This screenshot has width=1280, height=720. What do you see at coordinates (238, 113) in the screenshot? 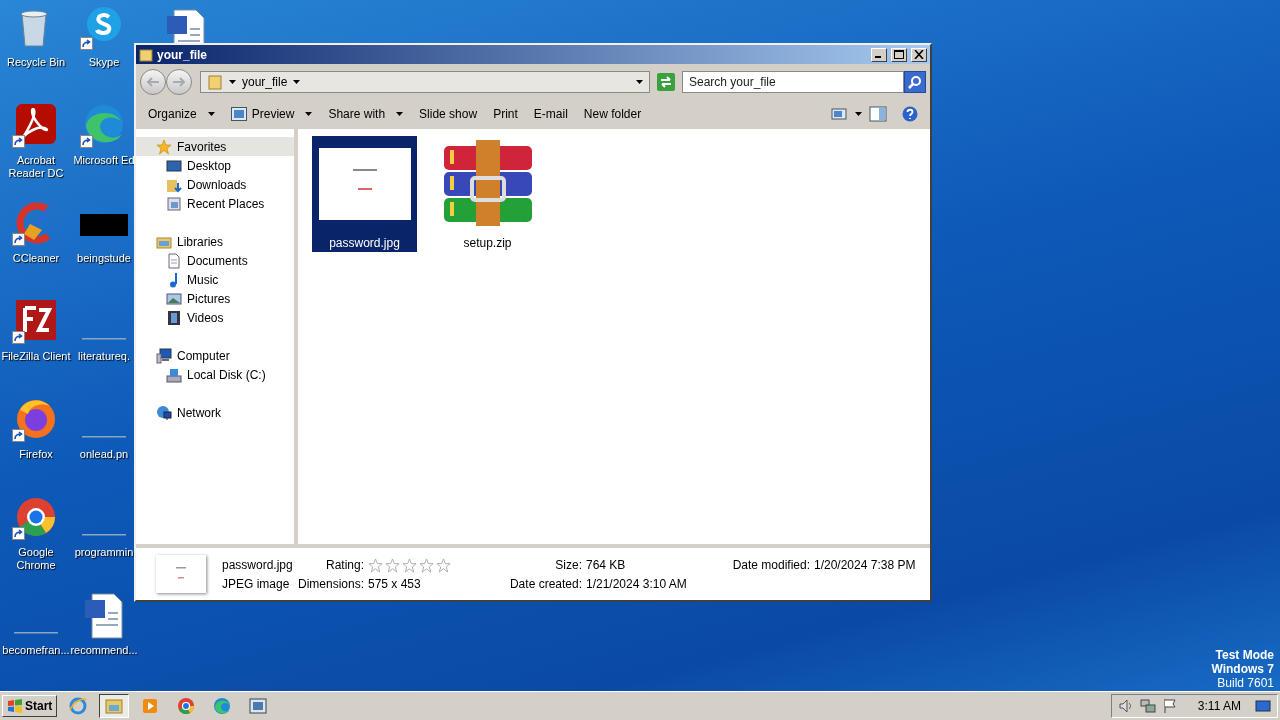
I see `preview-icon` at bounding box center [238, 113].